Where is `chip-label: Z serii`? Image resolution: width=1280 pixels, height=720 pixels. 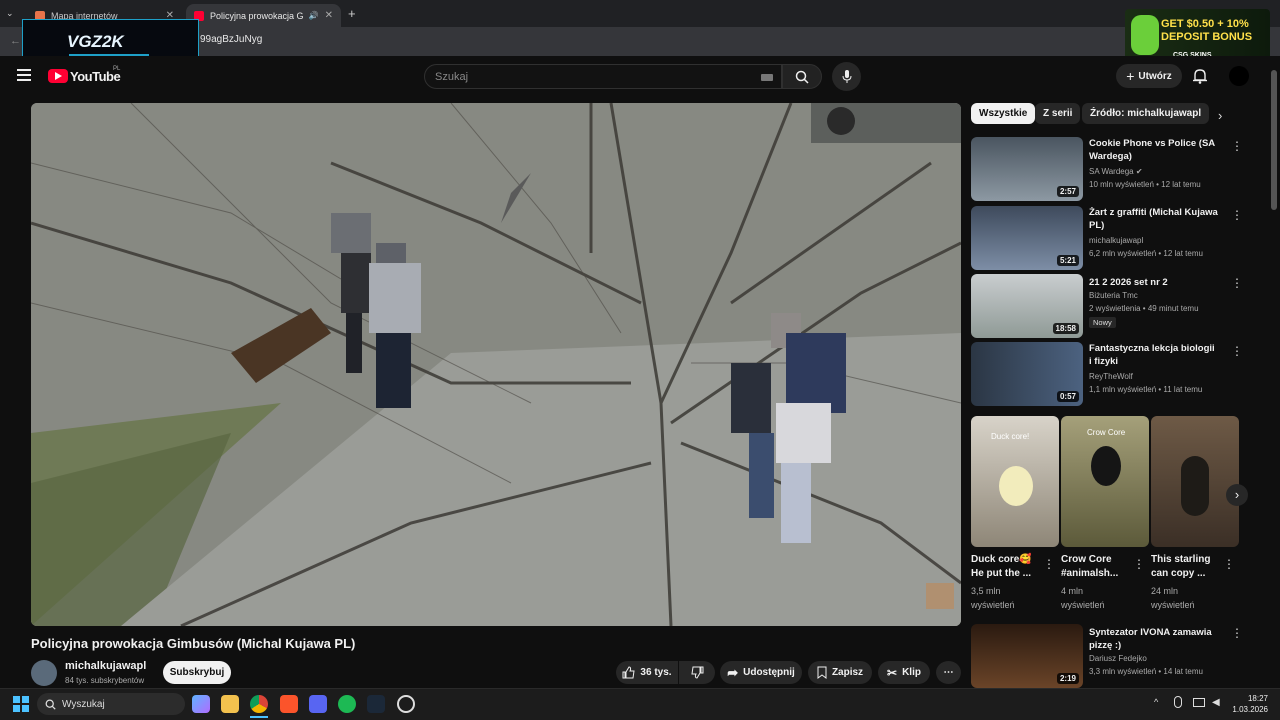
chip-label: Z serii is located at coordinates (1058, 113).